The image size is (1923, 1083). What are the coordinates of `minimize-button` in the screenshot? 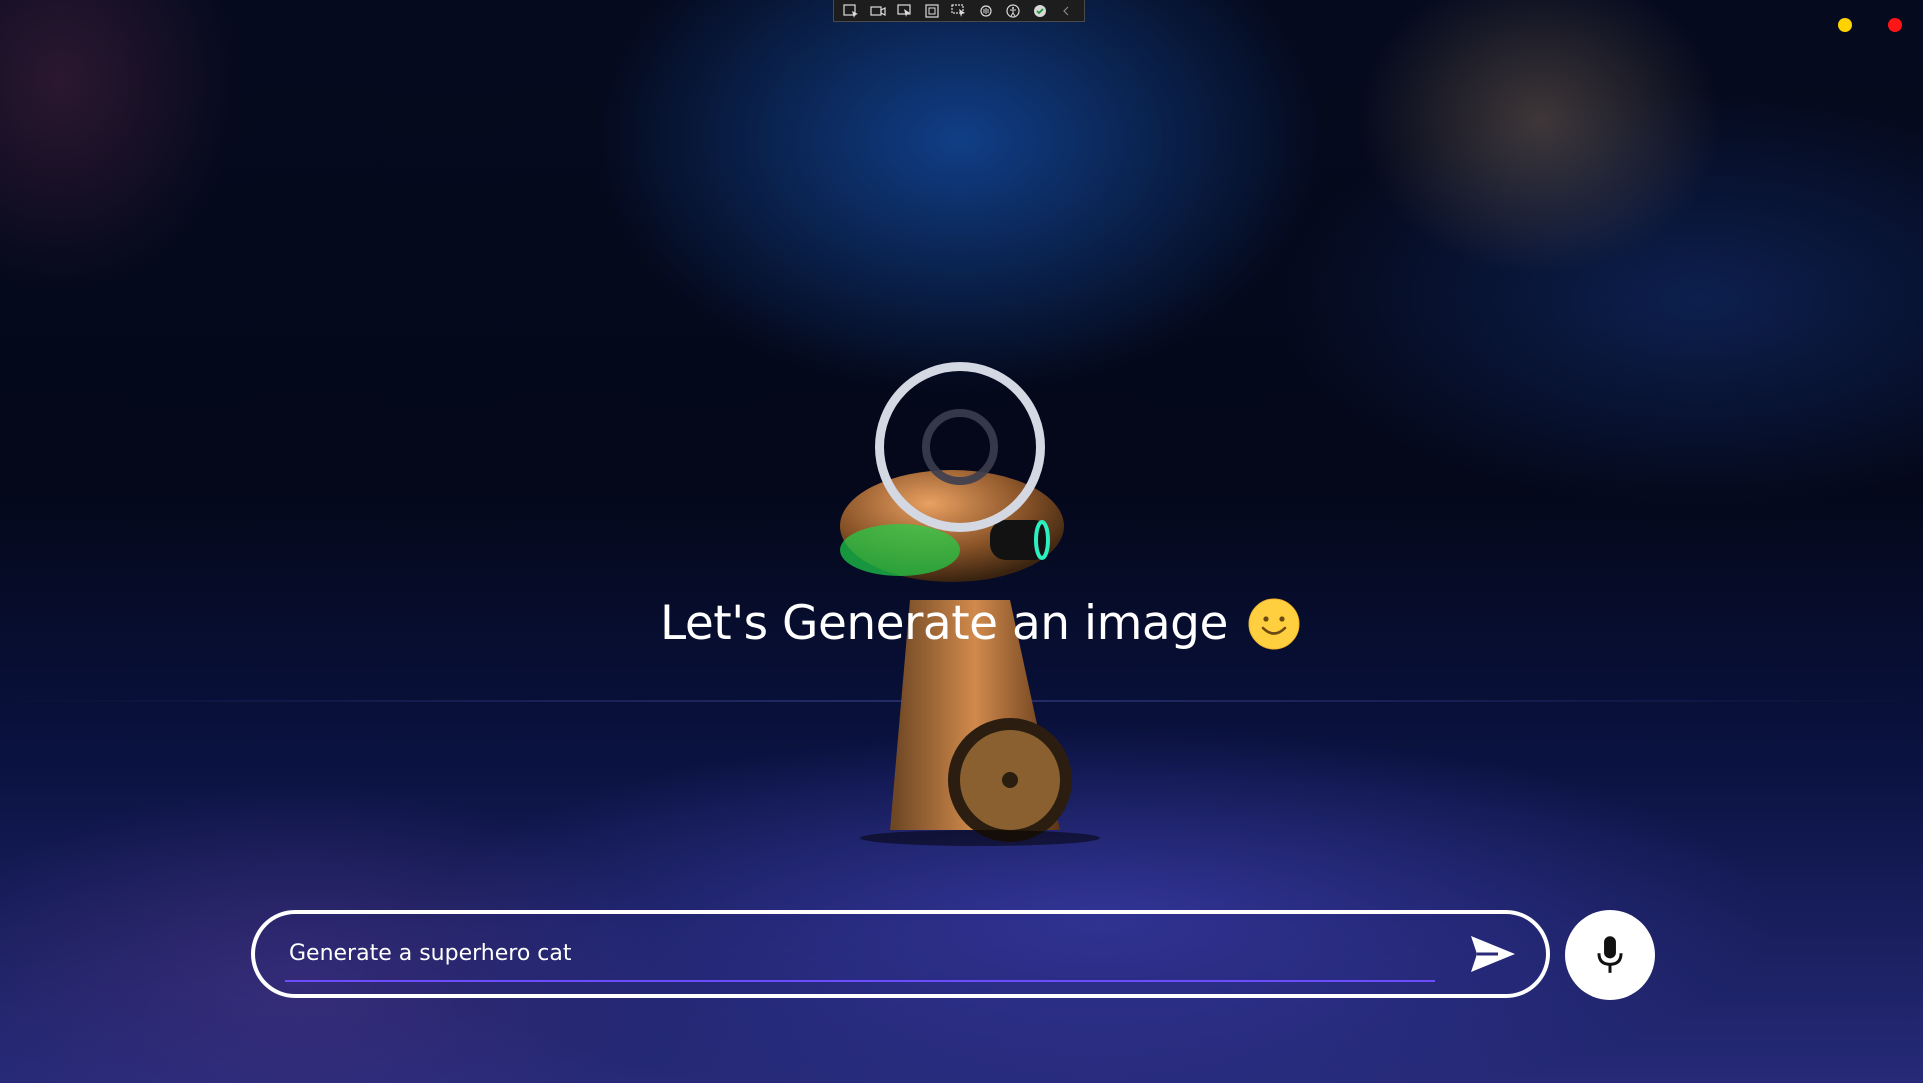 It's located at (1845, 25).